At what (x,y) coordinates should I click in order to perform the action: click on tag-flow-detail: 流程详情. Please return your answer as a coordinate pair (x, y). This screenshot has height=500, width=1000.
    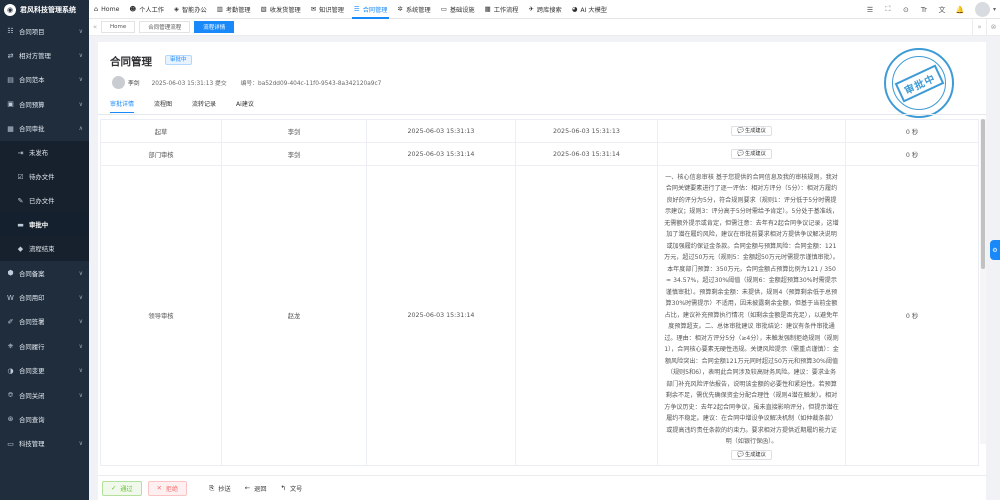
    Looking at the image, I should click on (214, 27).